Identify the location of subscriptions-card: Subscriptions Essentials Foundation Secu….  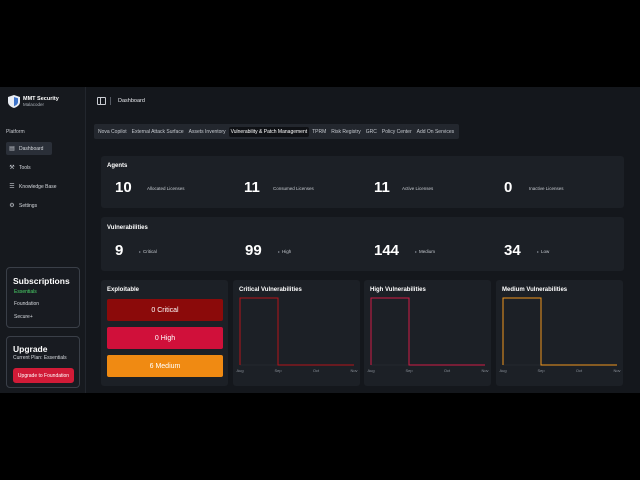
(43, 297).